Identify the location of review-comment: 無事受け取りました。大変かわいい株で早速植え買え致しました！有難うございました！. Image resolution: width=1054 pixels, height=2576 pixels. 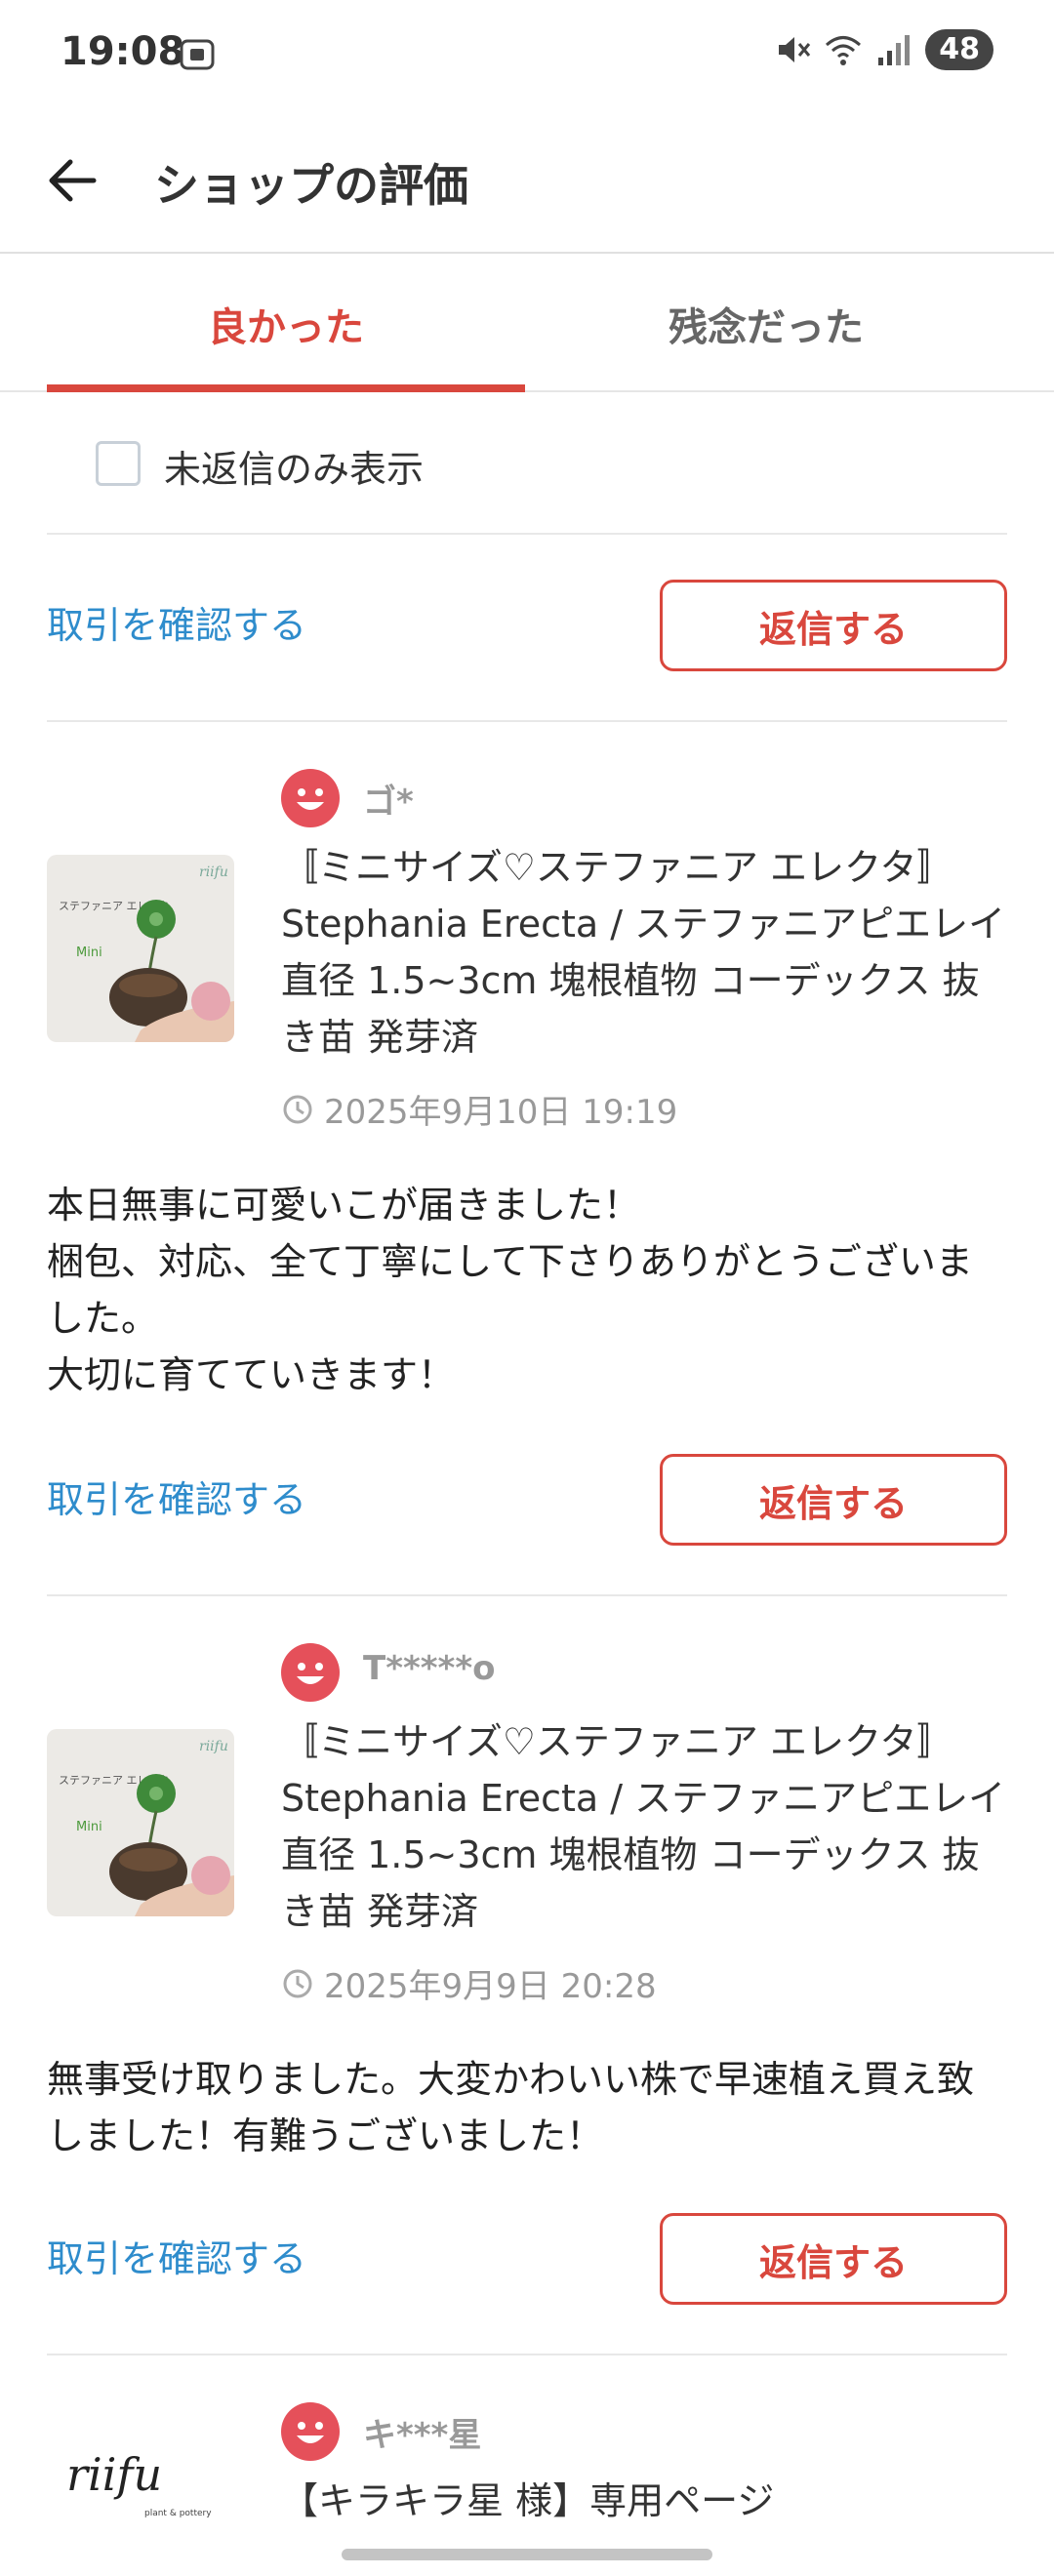
(511, 2107).